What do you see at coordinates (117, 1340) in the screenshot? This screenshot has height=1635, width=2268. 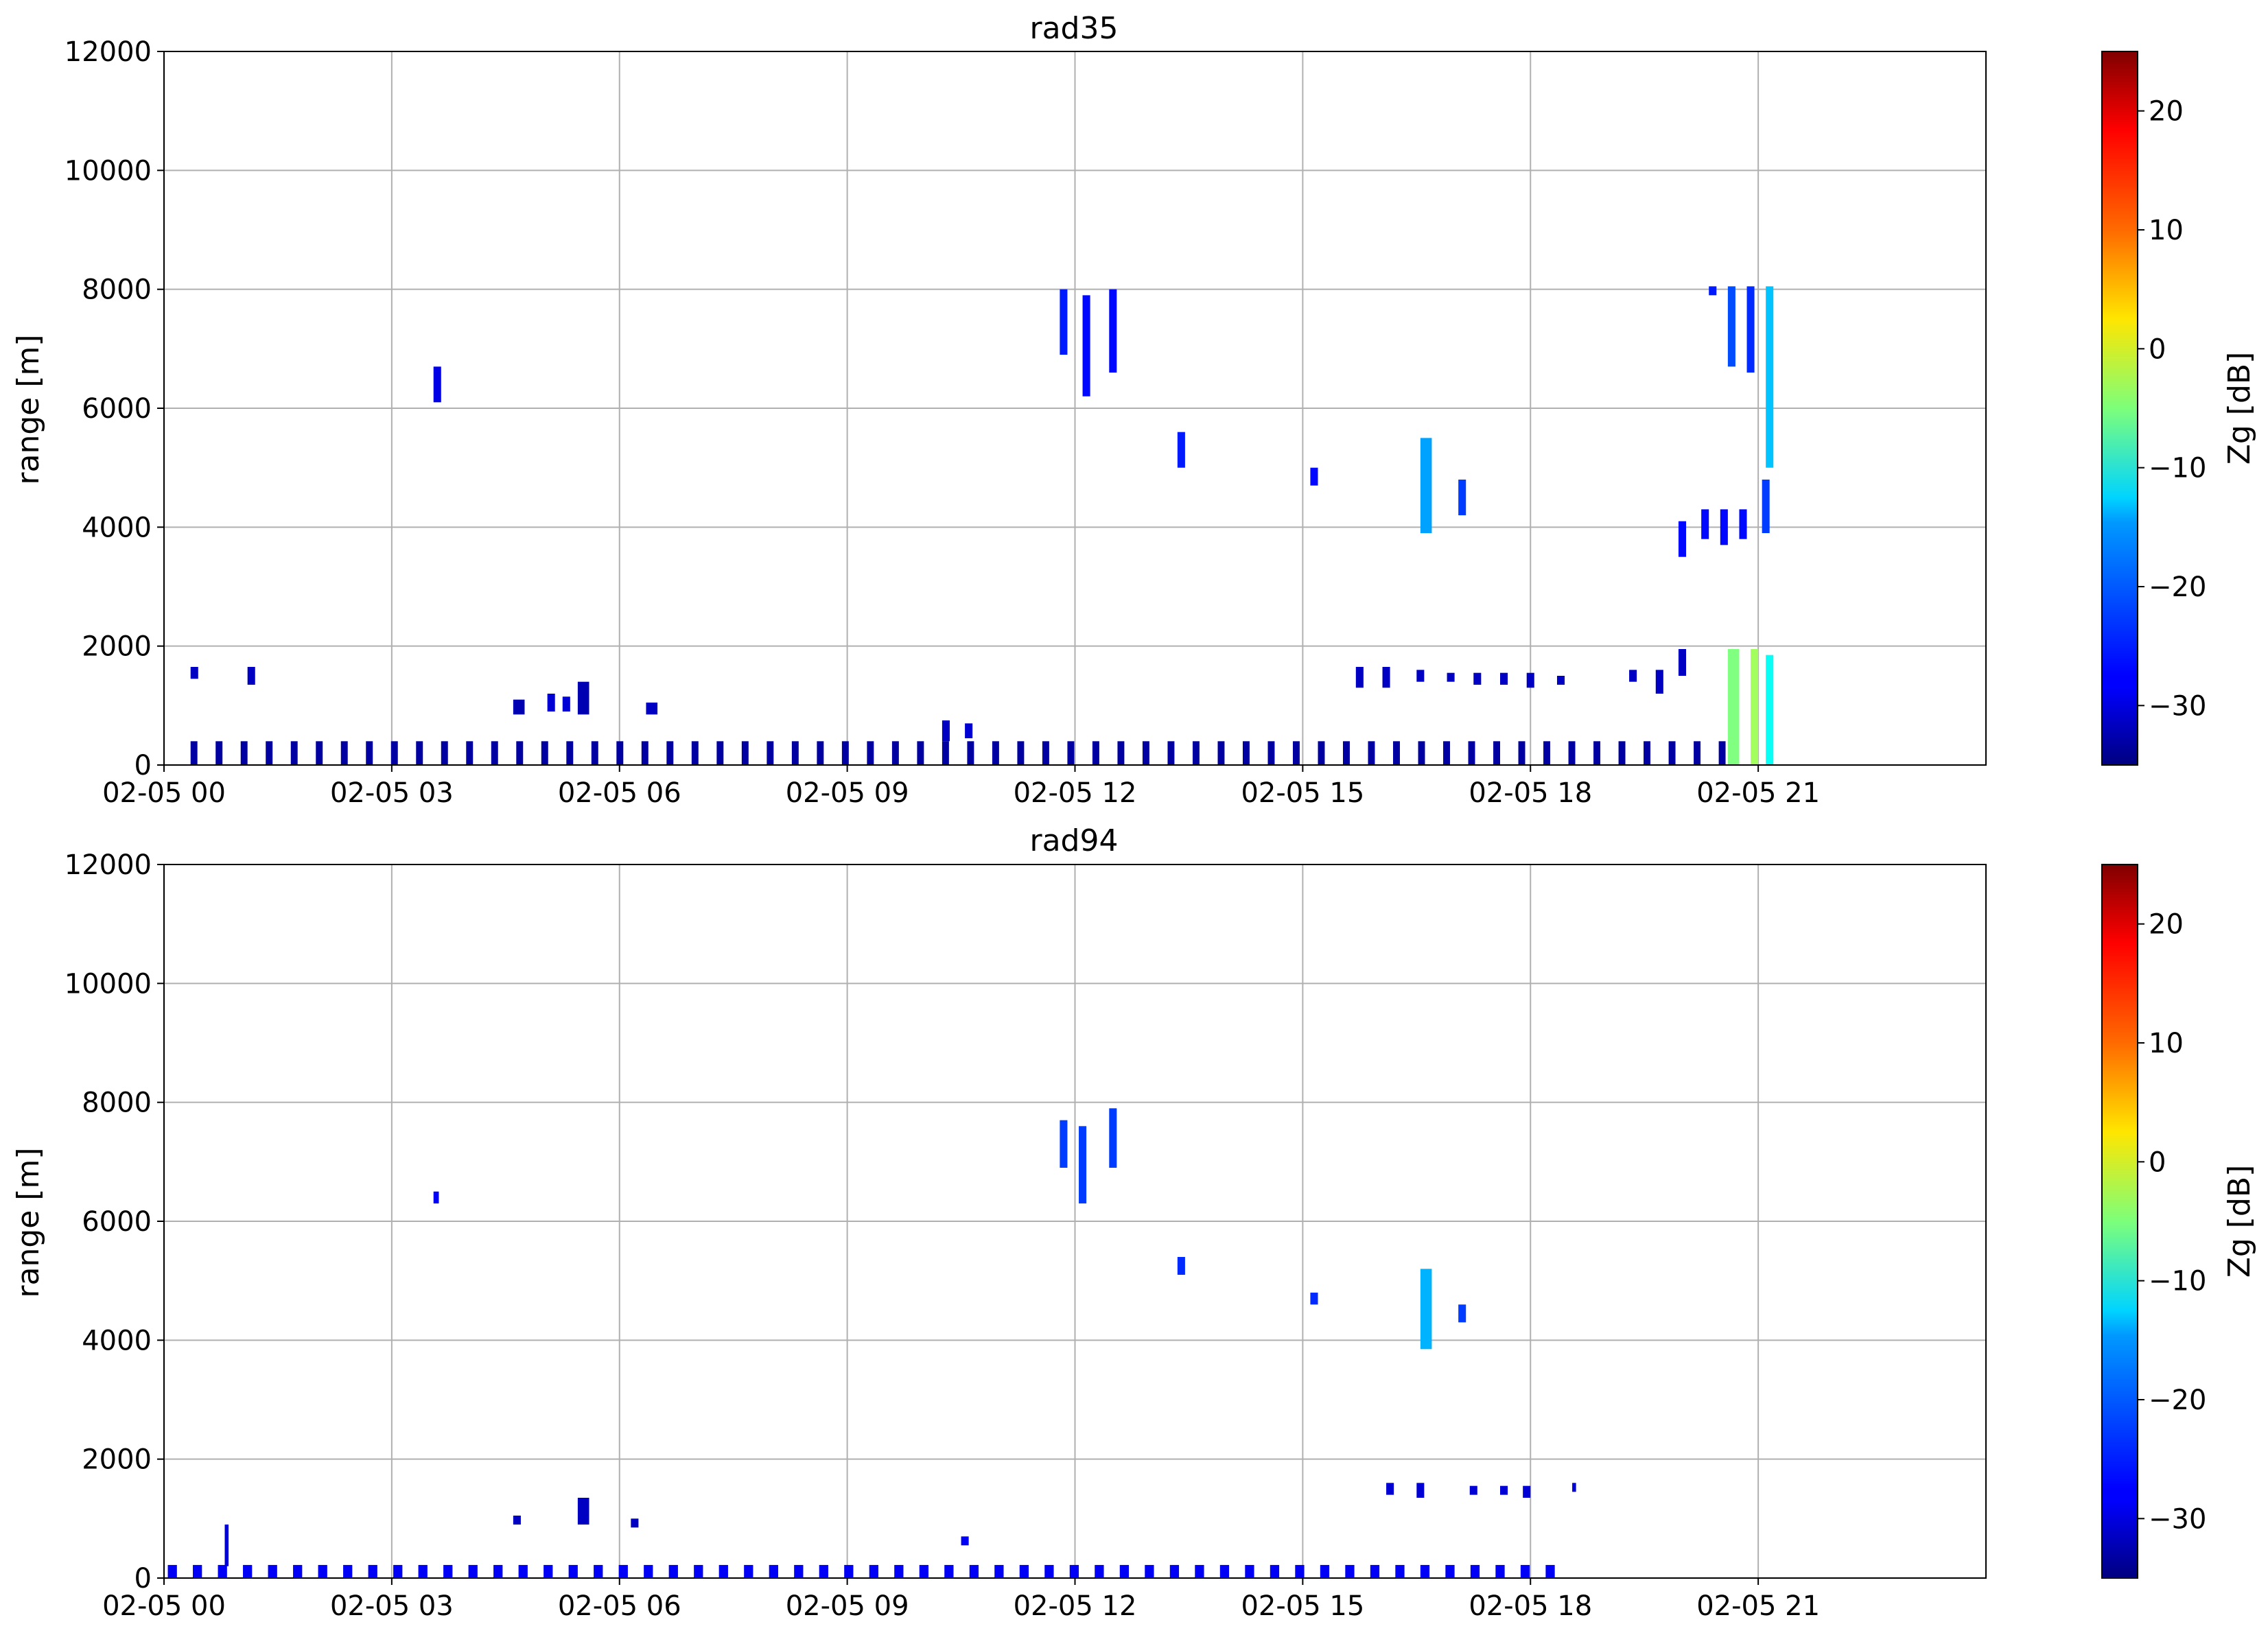 I see `y-tick-label: 4000` at bounding box center [117, 1340].